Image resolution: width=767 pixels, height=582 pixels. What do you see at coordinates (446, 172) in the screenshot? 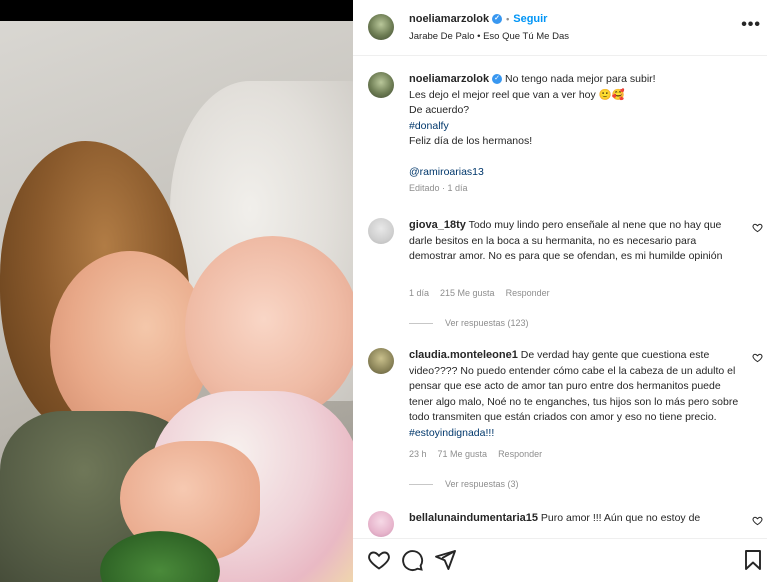
I see `caption-mention: @ramiroarias13` at bounding box center [446, 172].